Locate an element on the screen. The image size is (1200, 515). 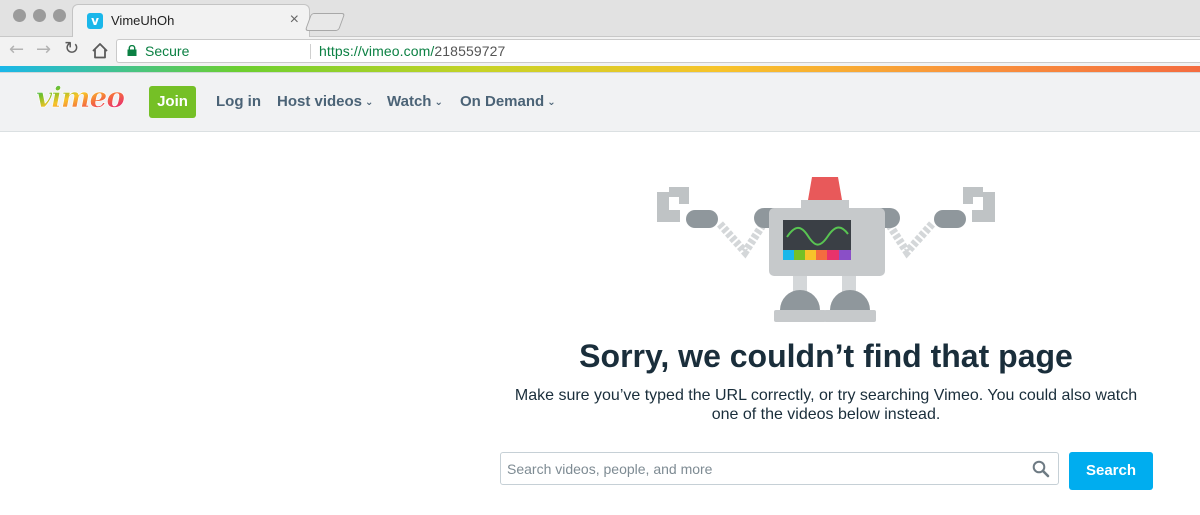
search-input is located at coordinates (764, 469).